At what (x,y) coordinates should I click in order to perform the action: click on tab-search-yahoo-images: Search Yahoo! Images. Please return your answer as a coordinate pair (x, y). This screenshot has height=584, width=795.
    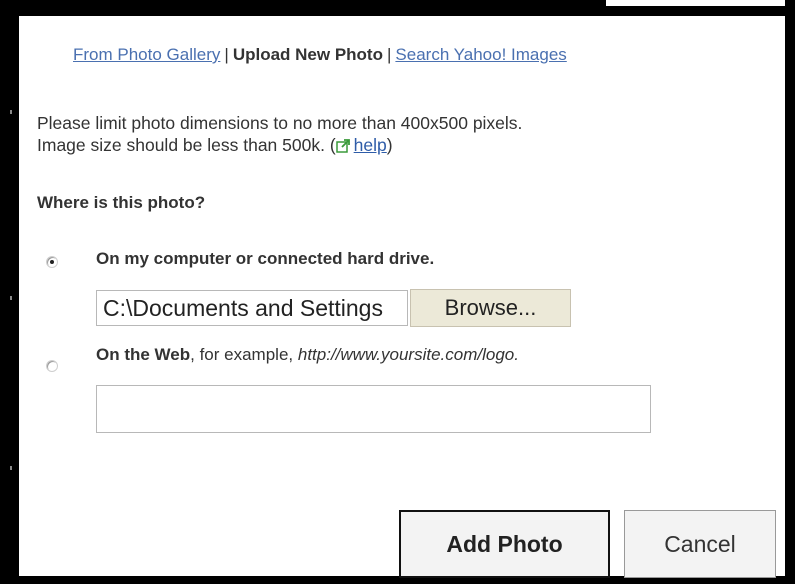
    Looking at the image, I should click on (480, 54).